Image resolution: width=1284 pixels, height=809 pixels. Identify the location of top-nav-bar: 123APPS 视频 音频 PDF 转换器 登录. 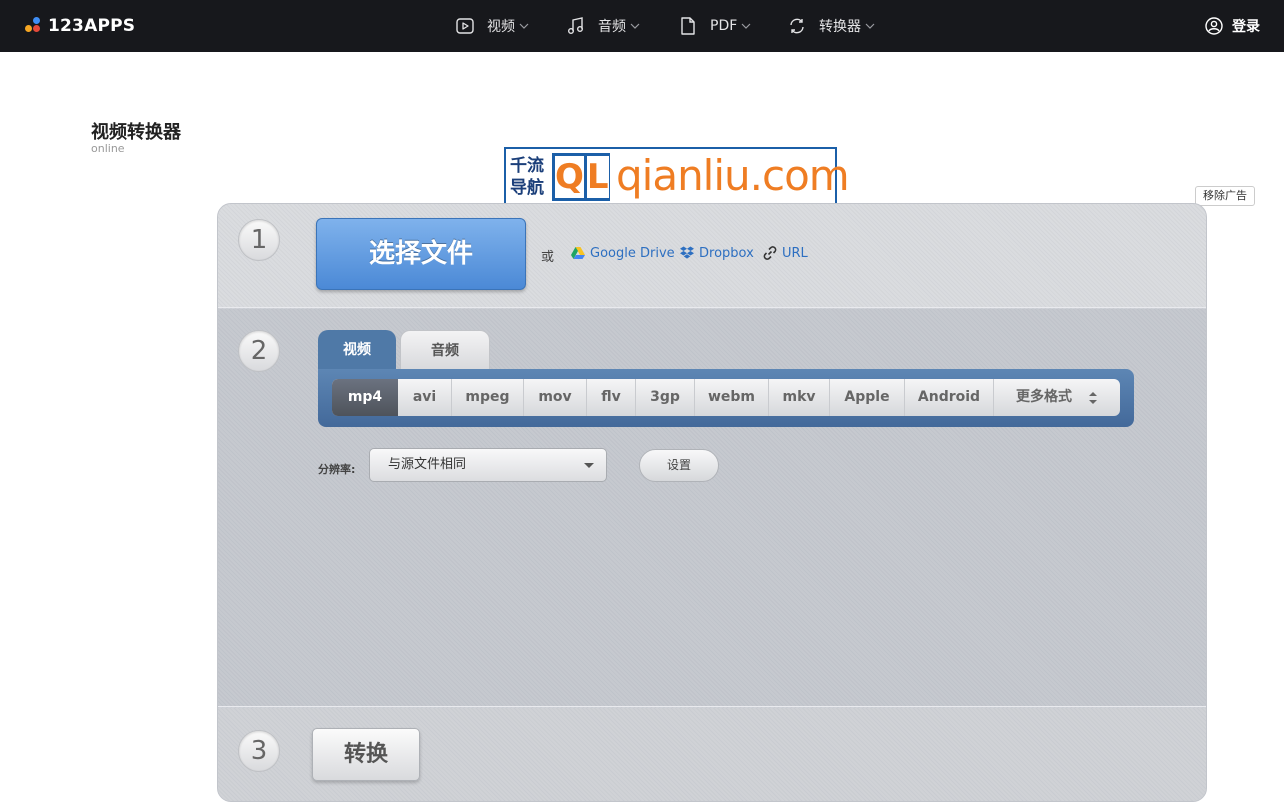
(642, 26).